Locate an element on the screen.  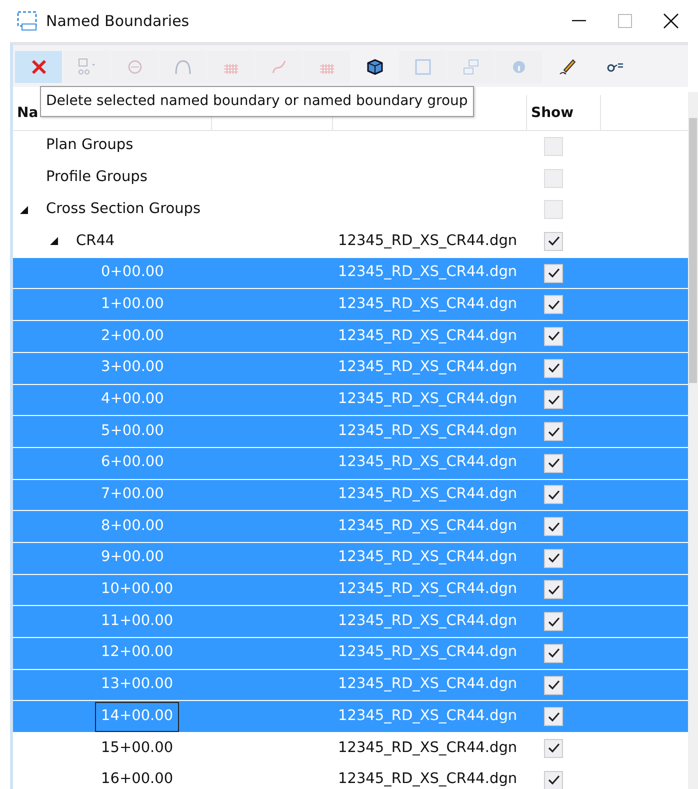
curve-icon is located at coordinates (279, 67).